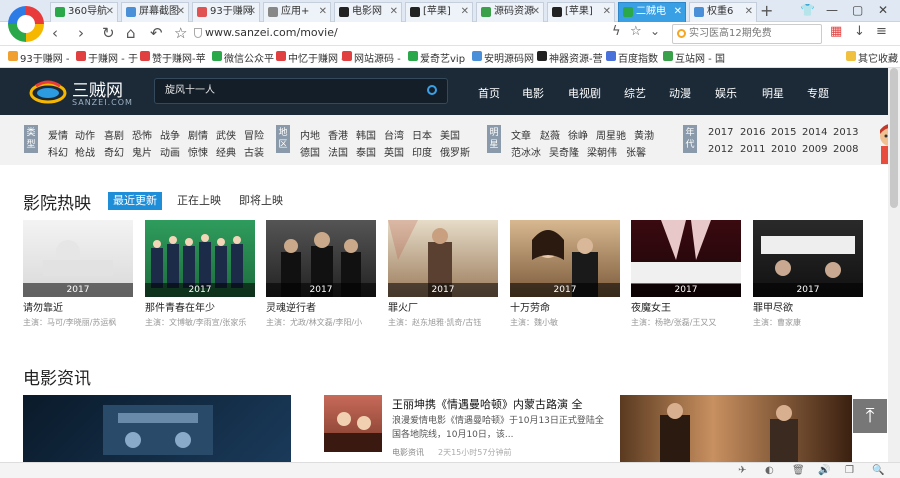  Describe the element at coordinates (836, 31) in the screenshot. I see `apps-grid-icon: ▦` at that location.